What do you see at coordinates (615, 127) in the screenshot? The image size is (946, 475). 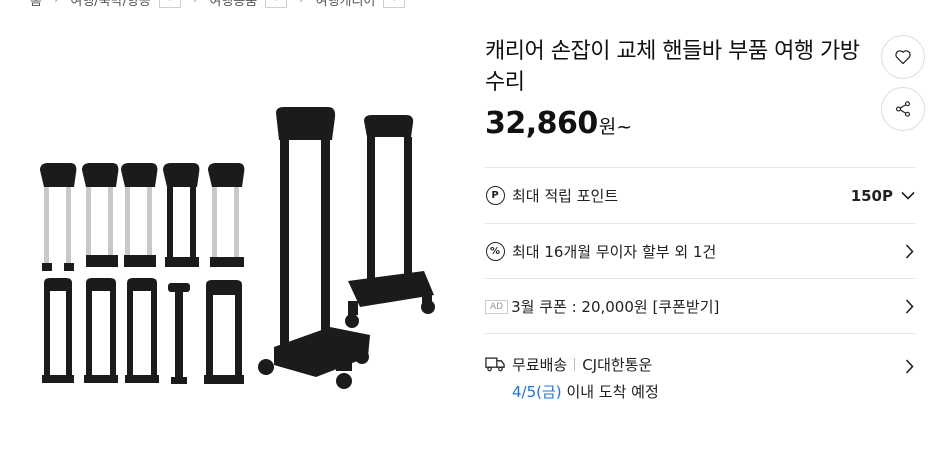 I see `price-unit: 원~` at bounding box center [615, 127].